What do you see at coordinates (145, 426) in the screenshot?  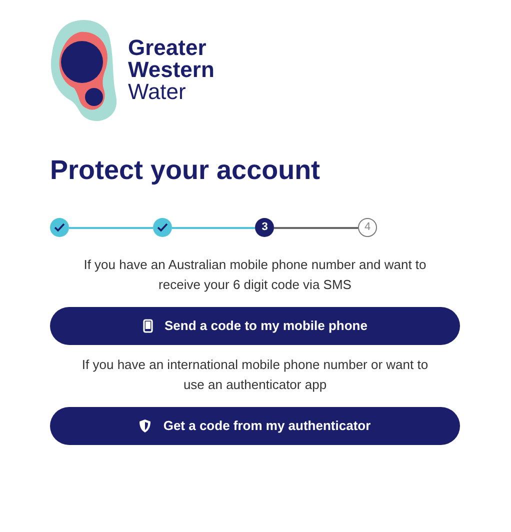 I see `shield-icon` at bounding box center [145, 426].